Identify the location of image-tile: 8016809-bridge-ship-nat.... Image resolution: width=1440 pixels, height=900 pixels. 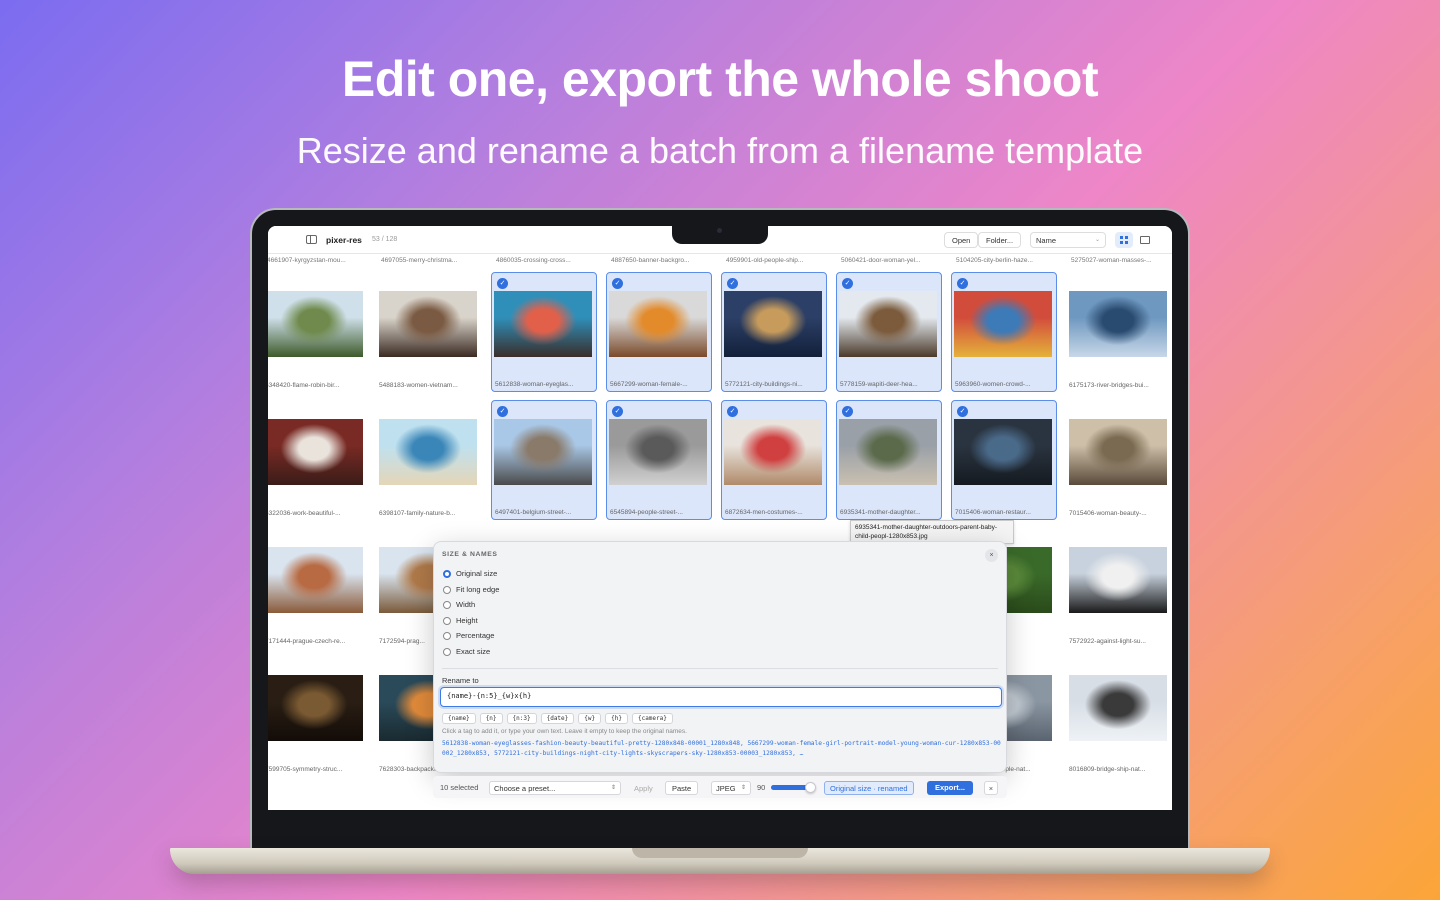
(1119, 716).